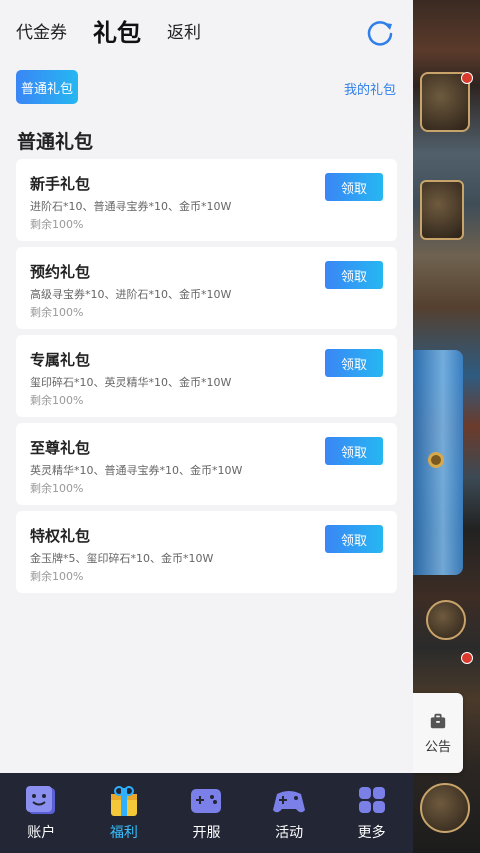 The width and height of the screenshot is (480, 853). Describe the element at coordinates (60, 536) in the screenshot. I see `gift-title: 特权礼包` at that location.